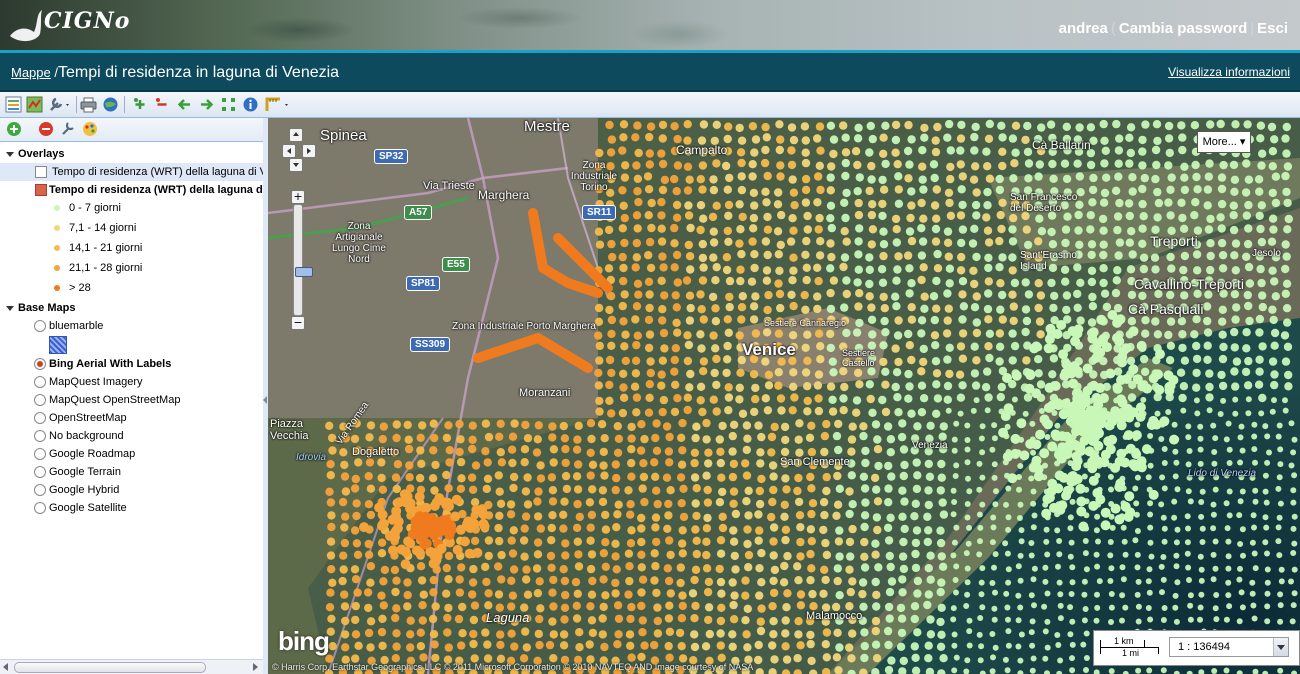 This screenshot has width=1300, height=674. What do you see at coordinates (131, 154) in the screenshot?
I see `overlays-folder: Overlays` at bounding box center [131, 154].